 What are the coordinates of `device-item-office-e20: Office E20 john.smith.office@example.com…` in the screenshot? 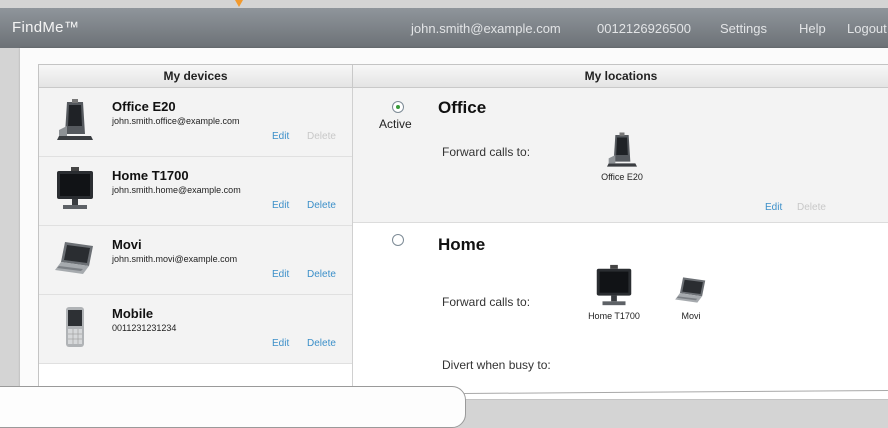 It's located at (195, 122).